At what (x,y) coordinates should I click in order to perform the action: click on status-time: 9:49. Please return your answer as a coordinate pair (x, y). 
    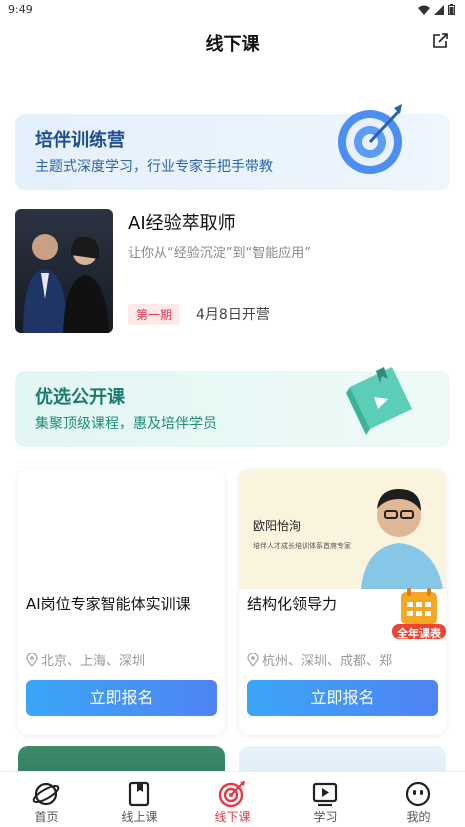
    Looking at the image, I should click on (20, 9).